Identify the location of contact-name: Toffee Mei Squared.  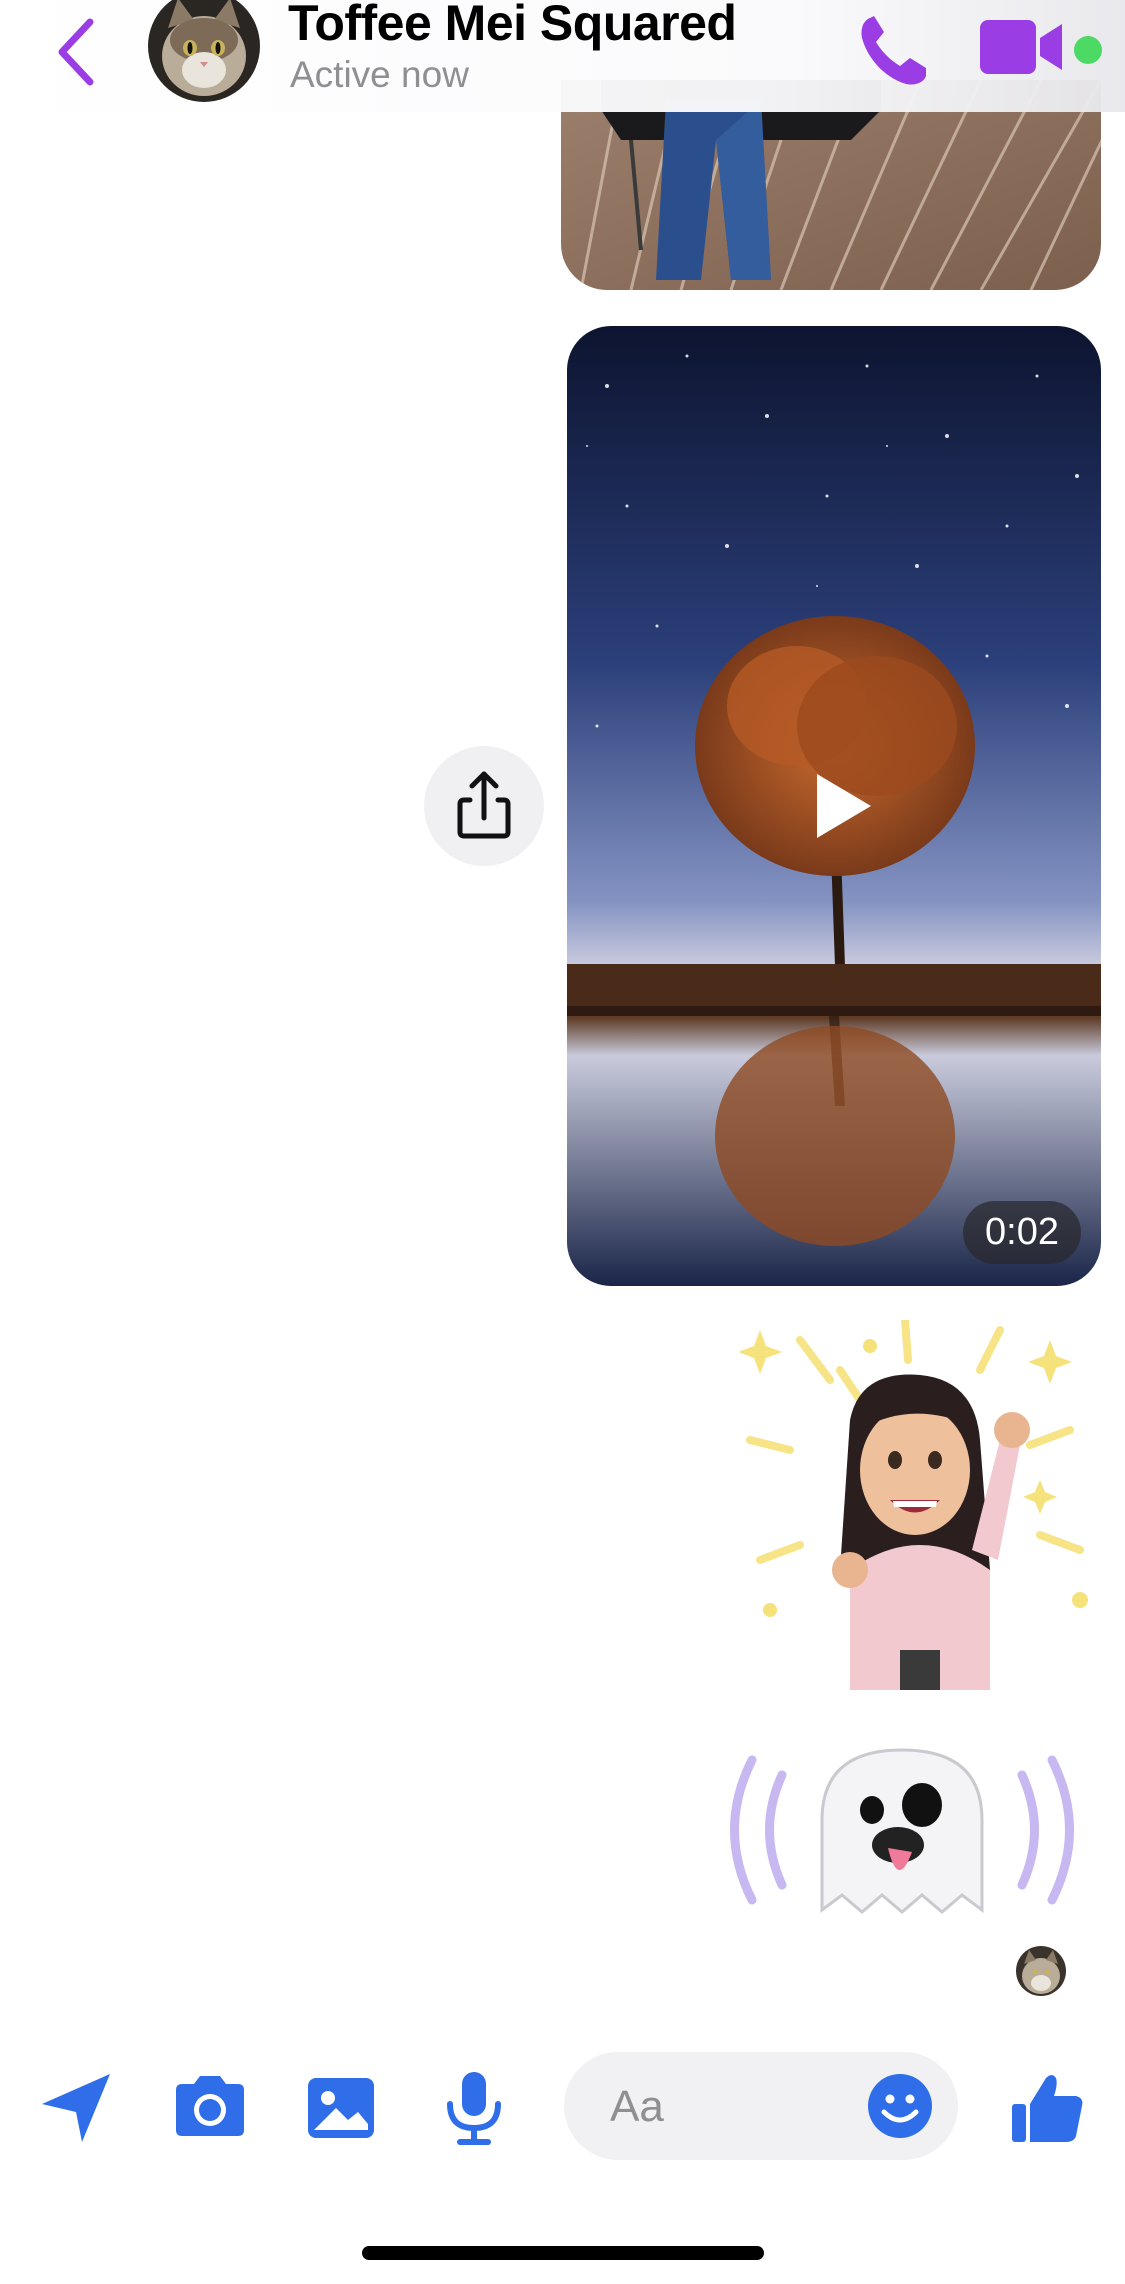
(512, 26).